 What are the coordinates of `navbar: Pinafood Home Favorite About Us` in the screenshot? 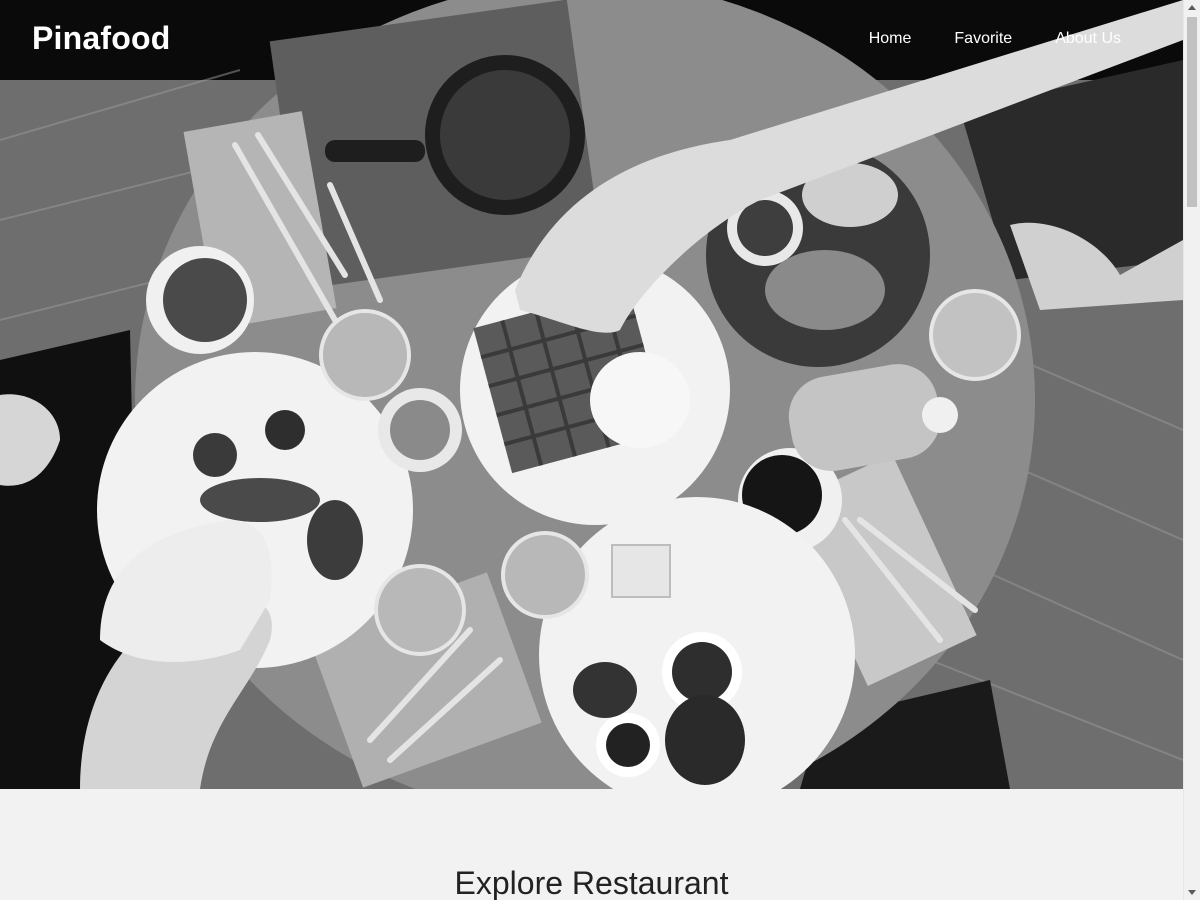 It's located at (591, 40).